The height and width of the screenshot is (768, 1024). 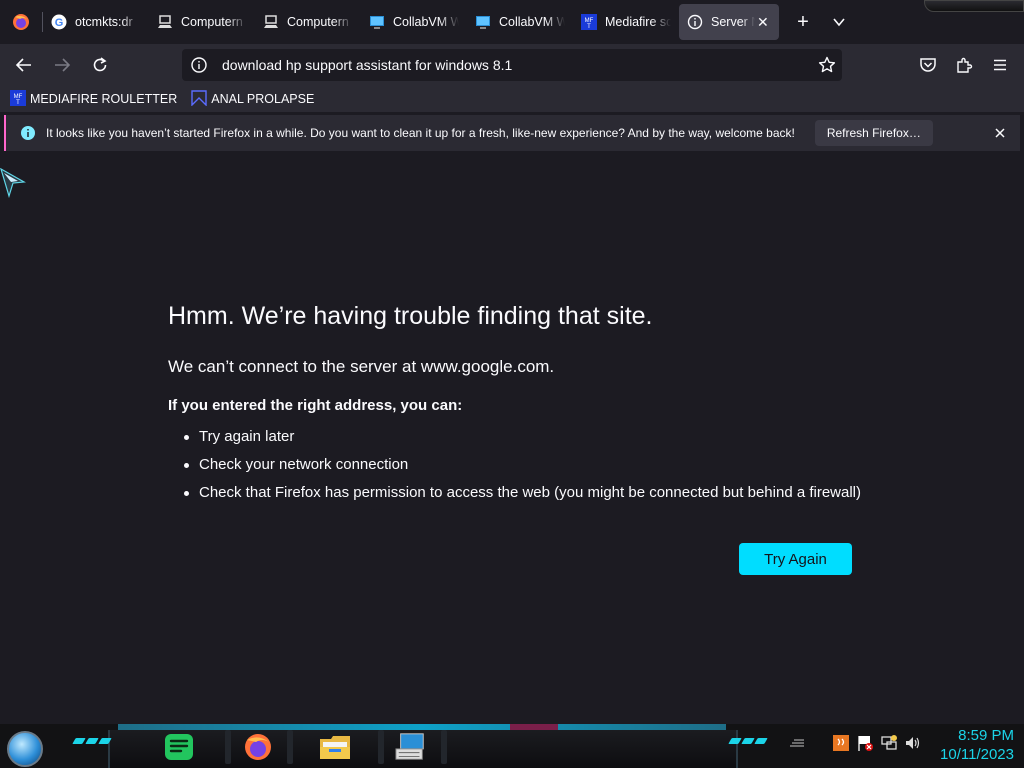 What do you see at coordinates (865, 743) in the screenshot?
I see `action-center-flag-icon` at bounding box center [865, 743].